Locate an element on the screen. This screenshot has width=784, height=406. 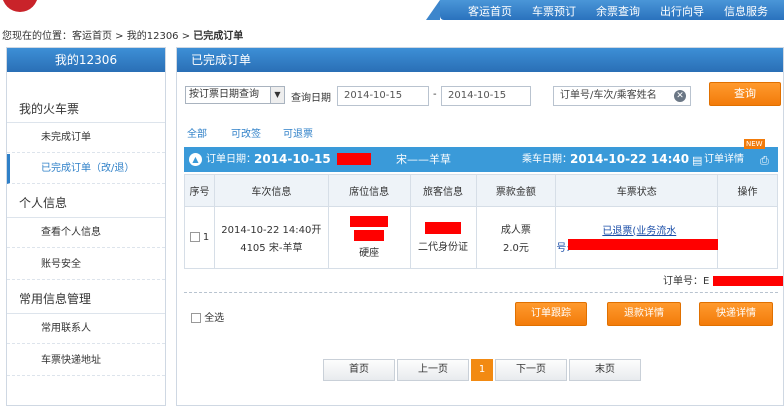
search-input: 订单号/车次/乘客姓名 ✕ is located at coordinates (622, 96).